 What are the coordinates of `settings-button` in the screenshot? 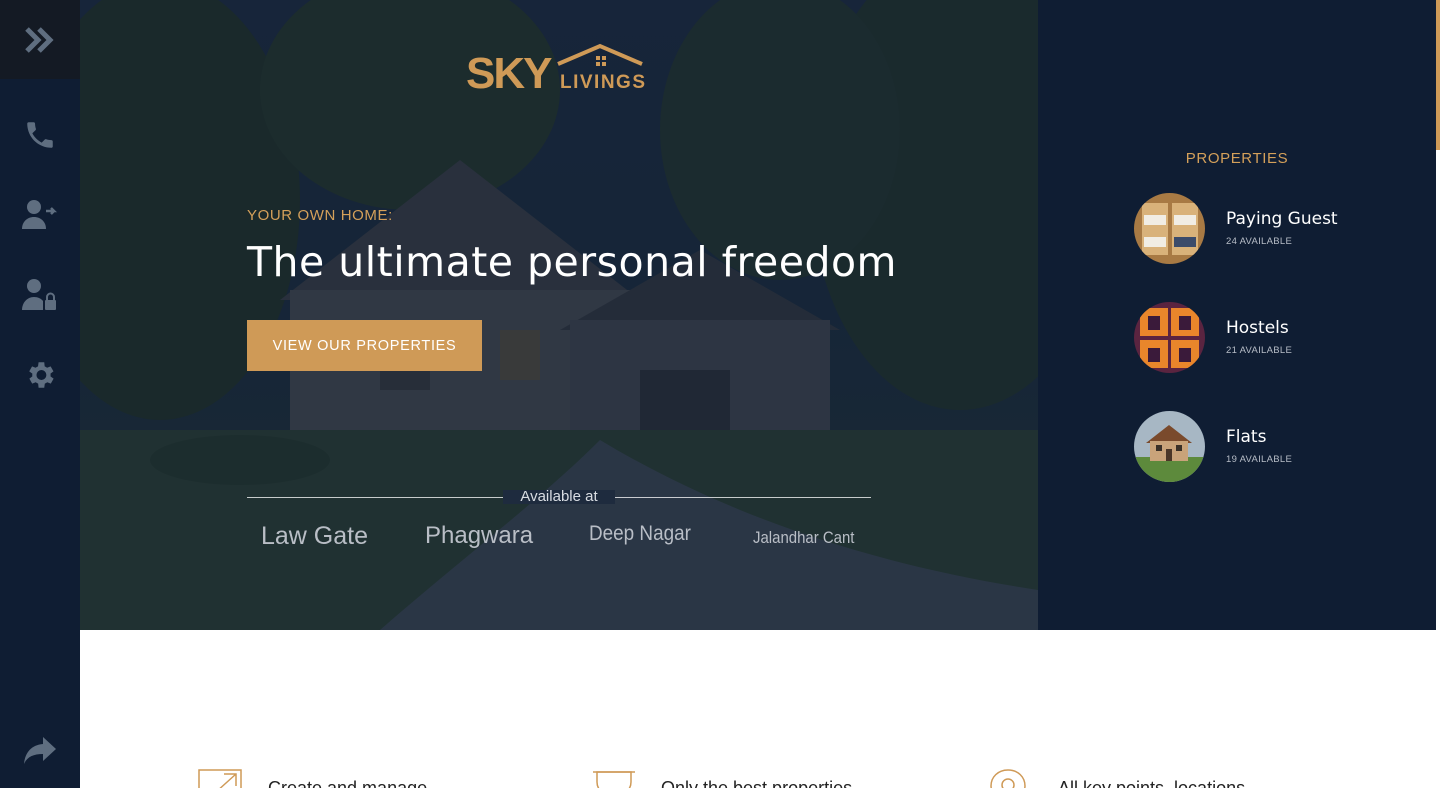 It's located at (40, 375).